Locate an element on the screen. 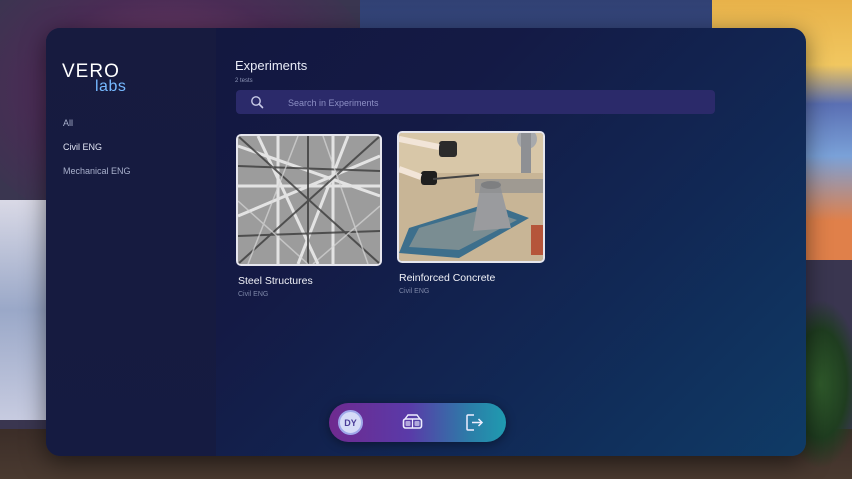  steel-structures-thumbnail is located at coordinates (309, 200).